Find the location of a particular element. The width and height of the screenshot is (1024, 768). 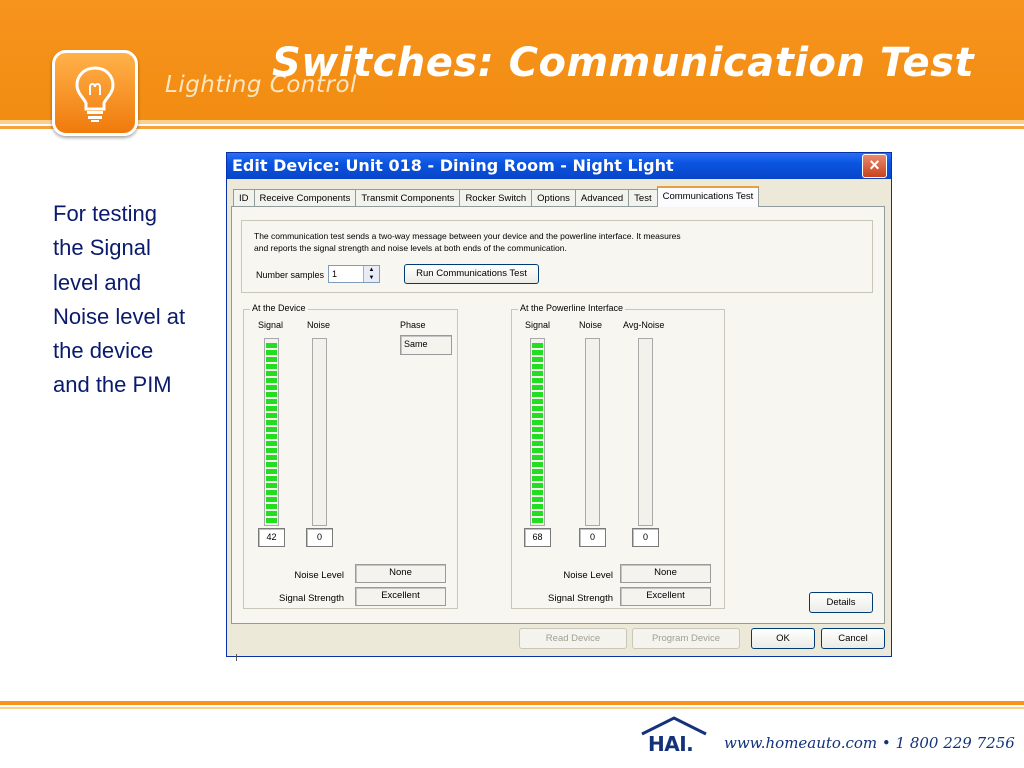

number-samples-label: Number samples is located at coordinates (290, 275).